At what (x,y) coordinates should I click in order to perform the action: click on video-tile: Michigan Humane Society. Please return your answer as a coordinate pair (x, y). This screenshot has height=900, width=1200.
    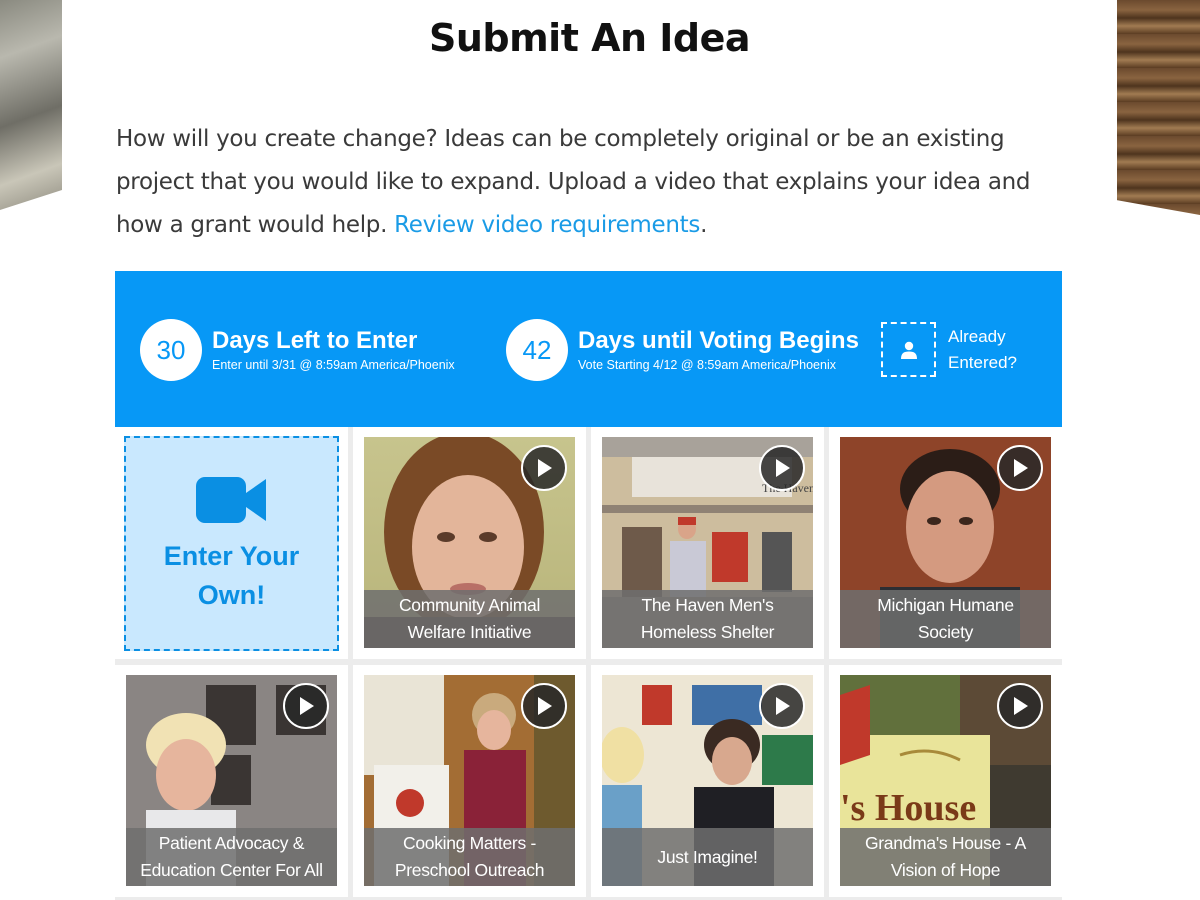
    Looking at the image, I should click on (945, 543).